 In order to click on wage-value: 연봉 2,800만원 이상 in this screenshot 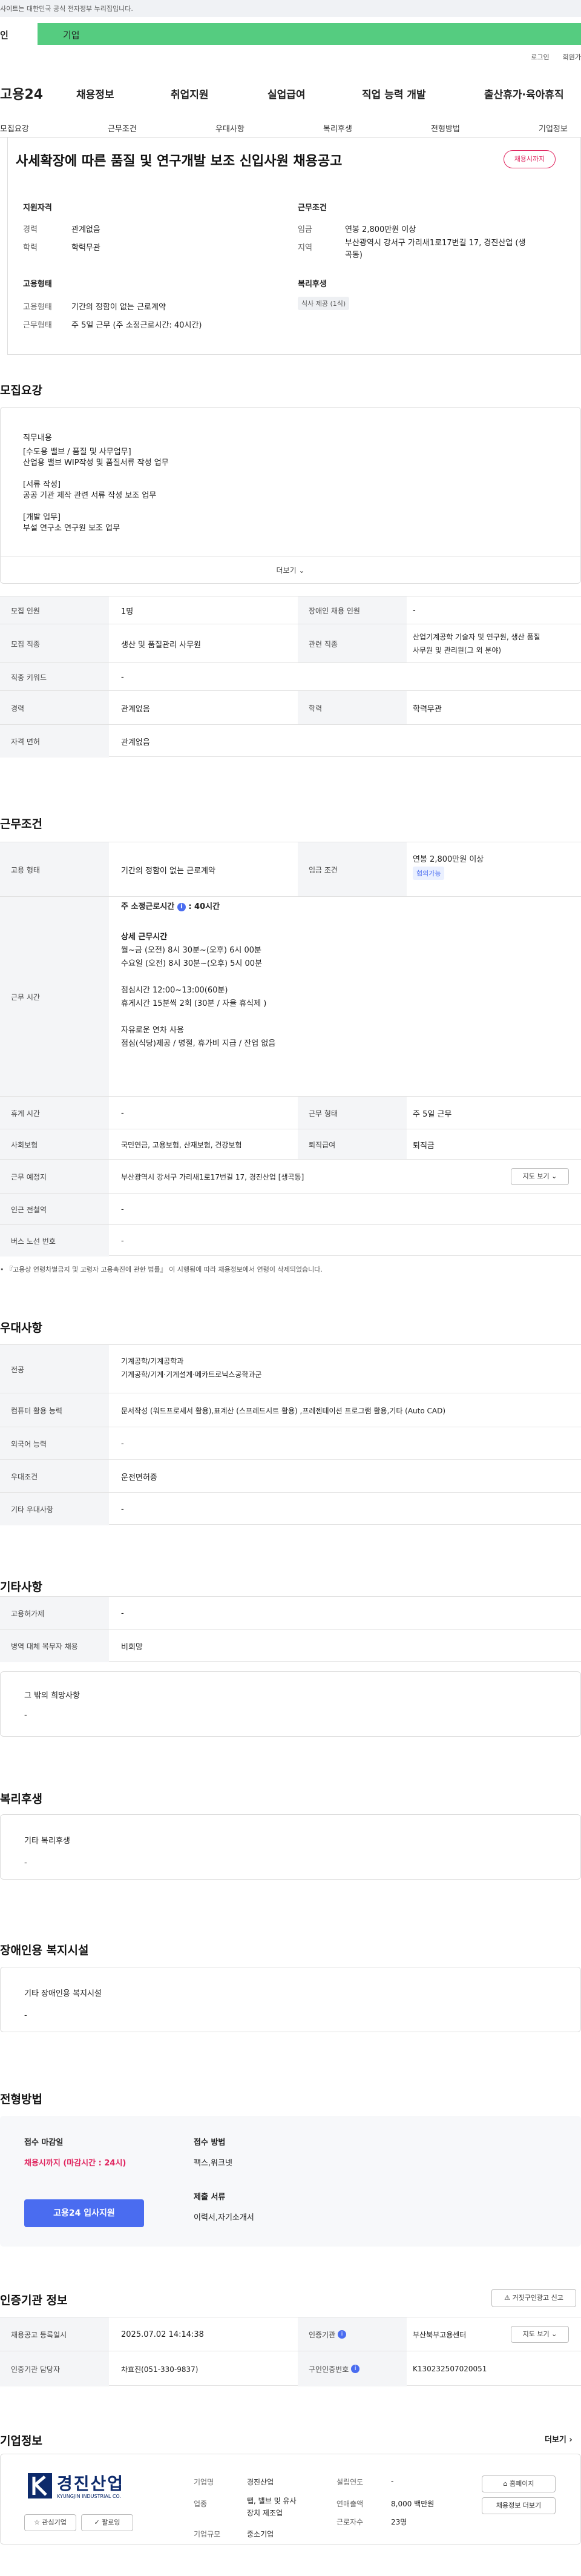, I will do `click(380, 229)`.